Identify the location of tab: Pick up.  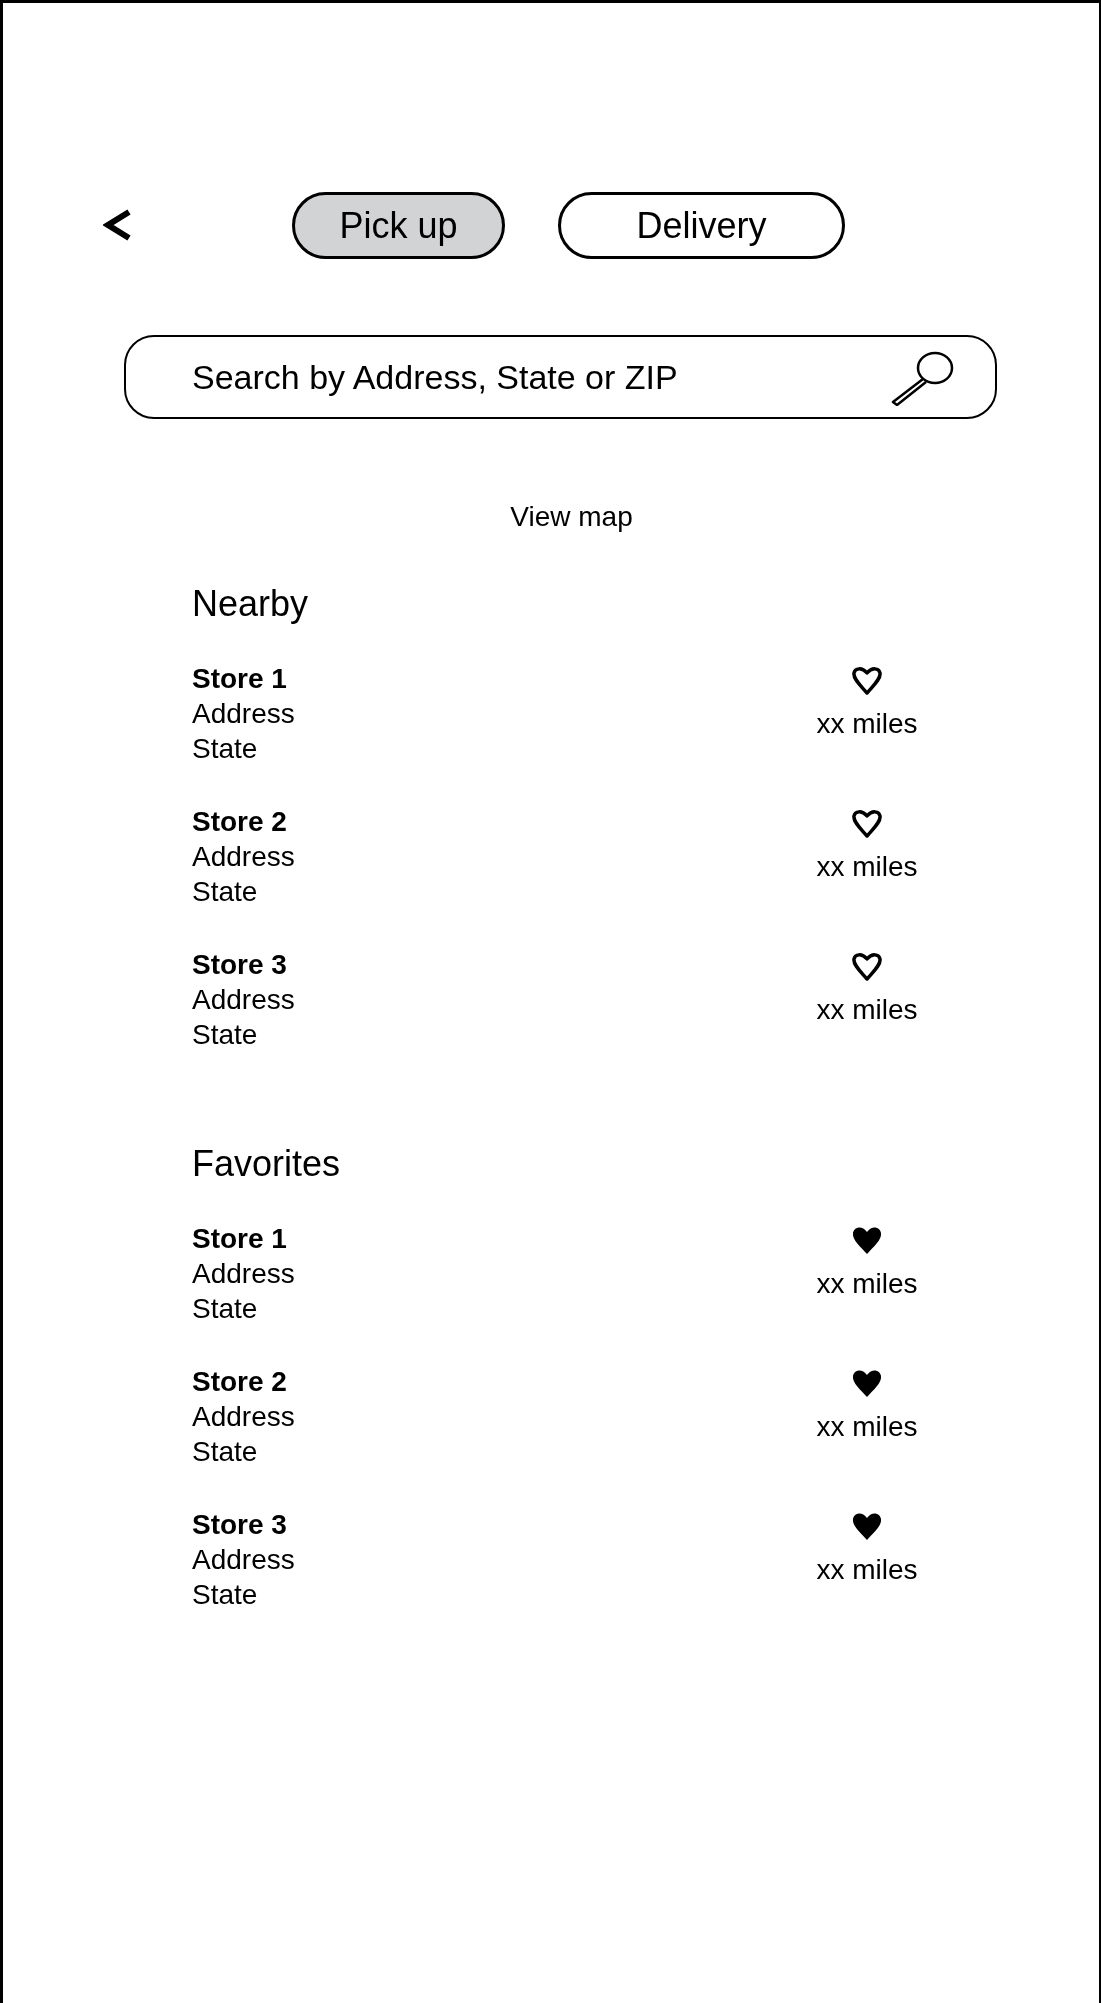
(398, 225).